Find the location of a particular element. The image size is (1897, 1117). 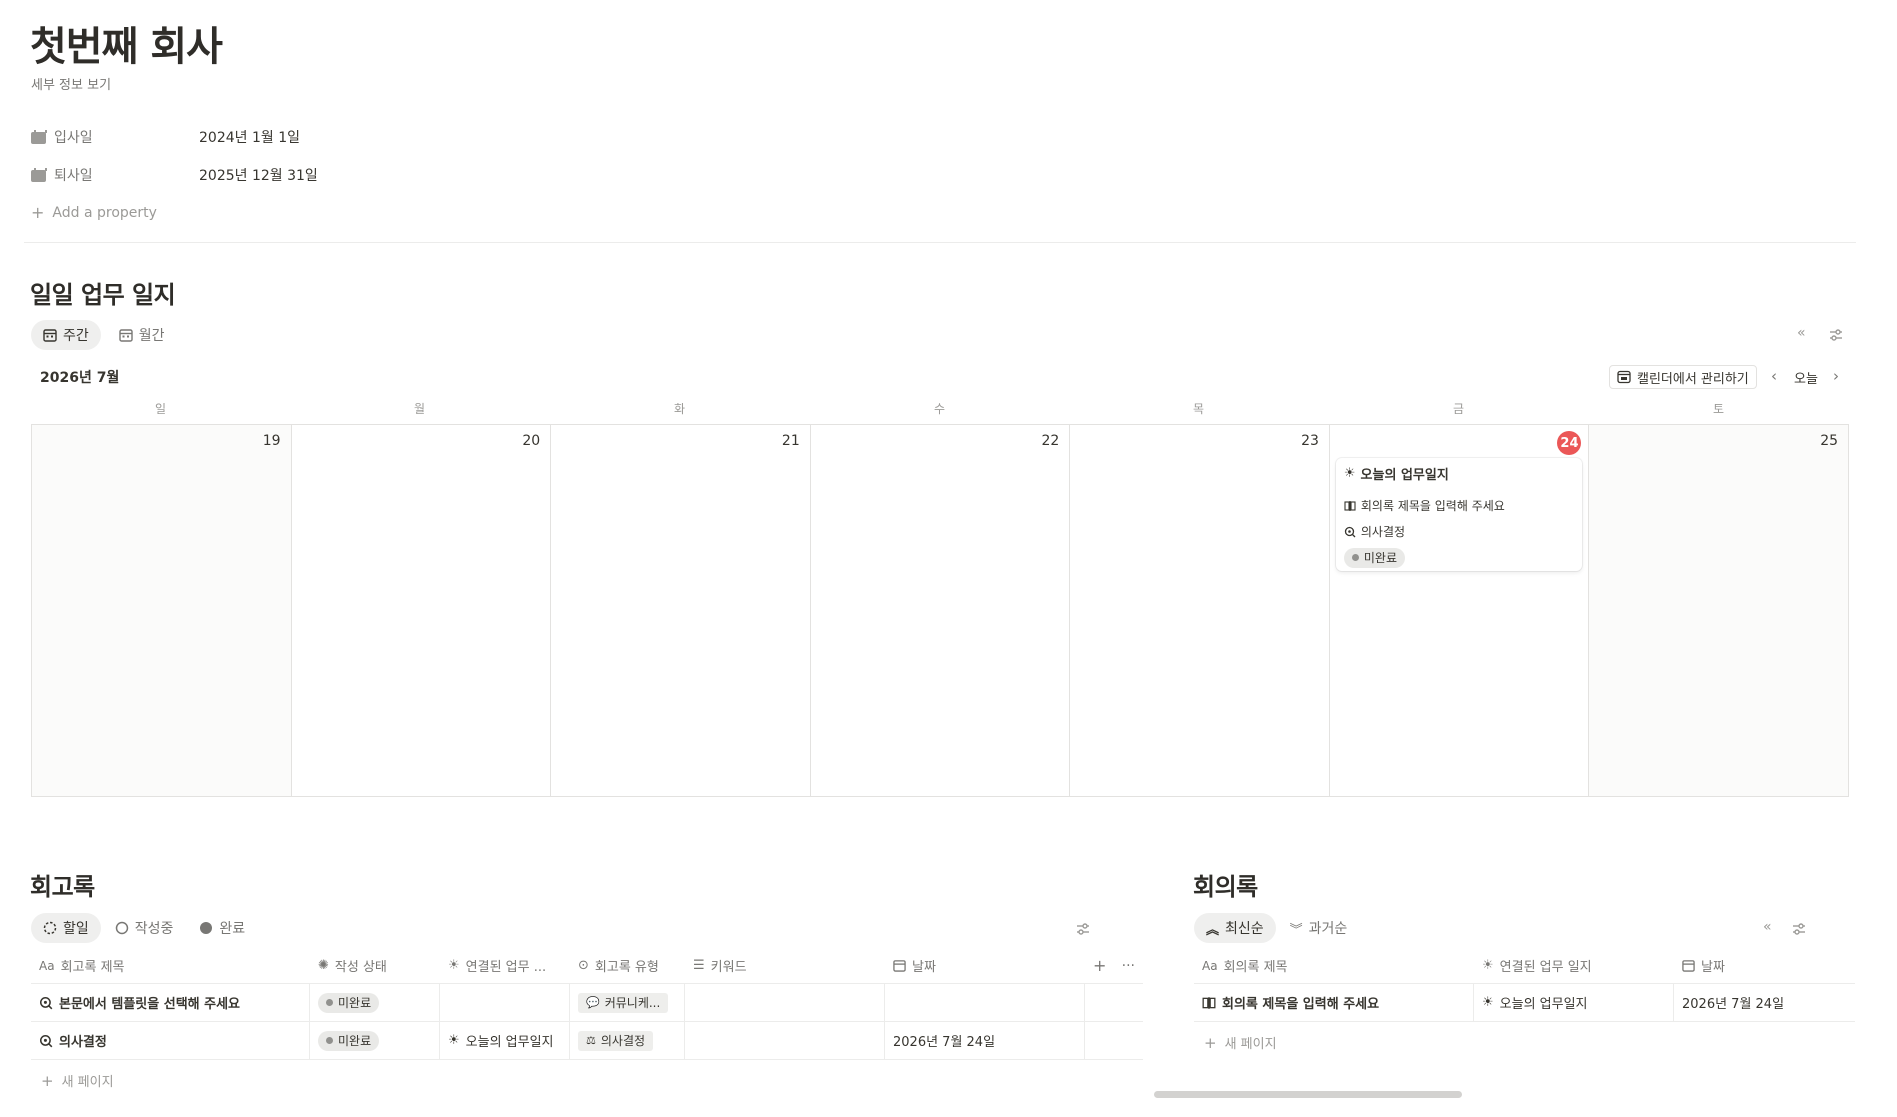

calendar-day-cell: 19 is located at coordinates (162, 610).